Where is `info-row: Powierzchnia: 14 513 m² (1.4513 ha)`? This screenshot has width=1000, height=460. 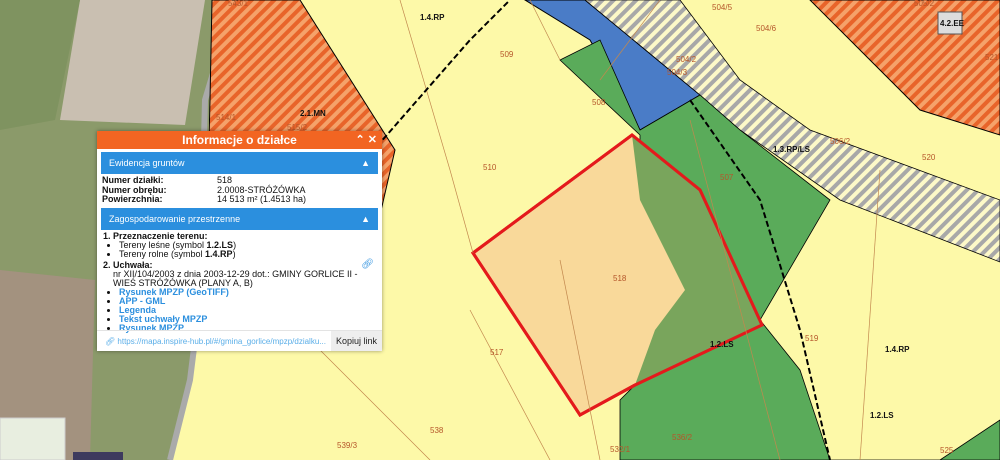 info-row: Powierzchnia: 14 513 m² (1.4513 ha) is located at coordinates (239, 199).